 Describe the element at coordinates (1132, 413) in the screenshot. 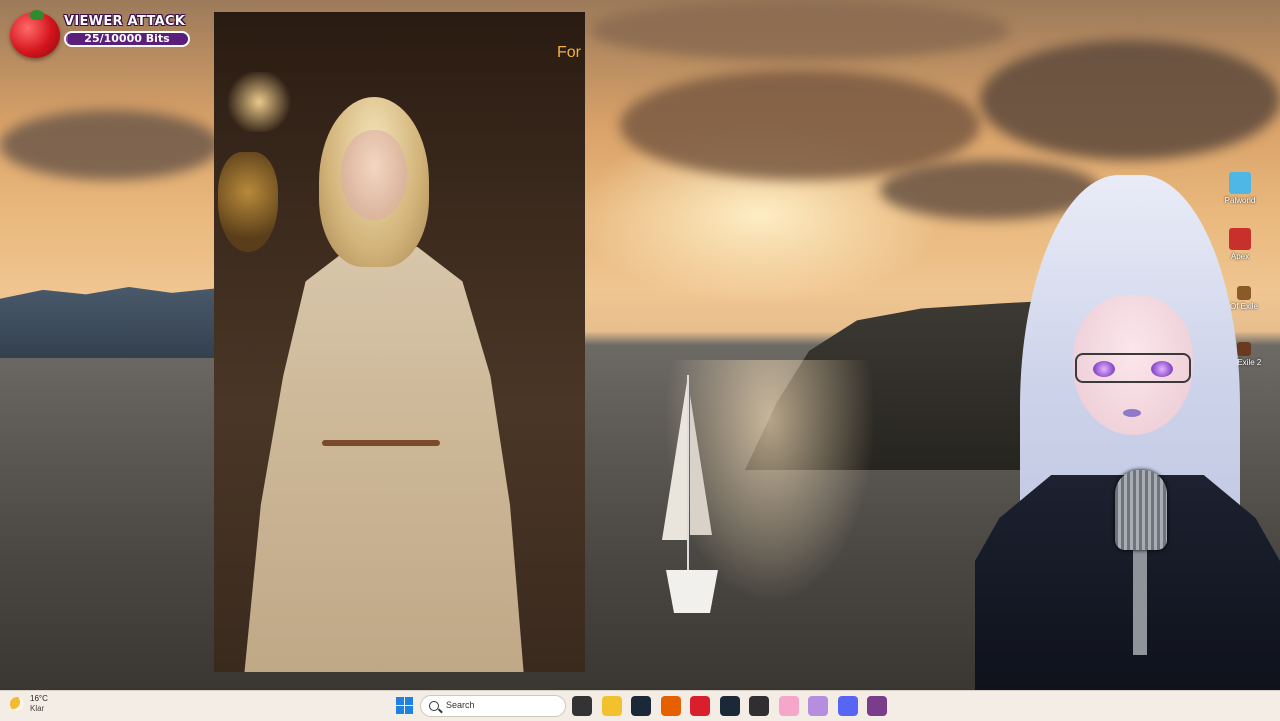

I see `vtuber-lips` at that location.